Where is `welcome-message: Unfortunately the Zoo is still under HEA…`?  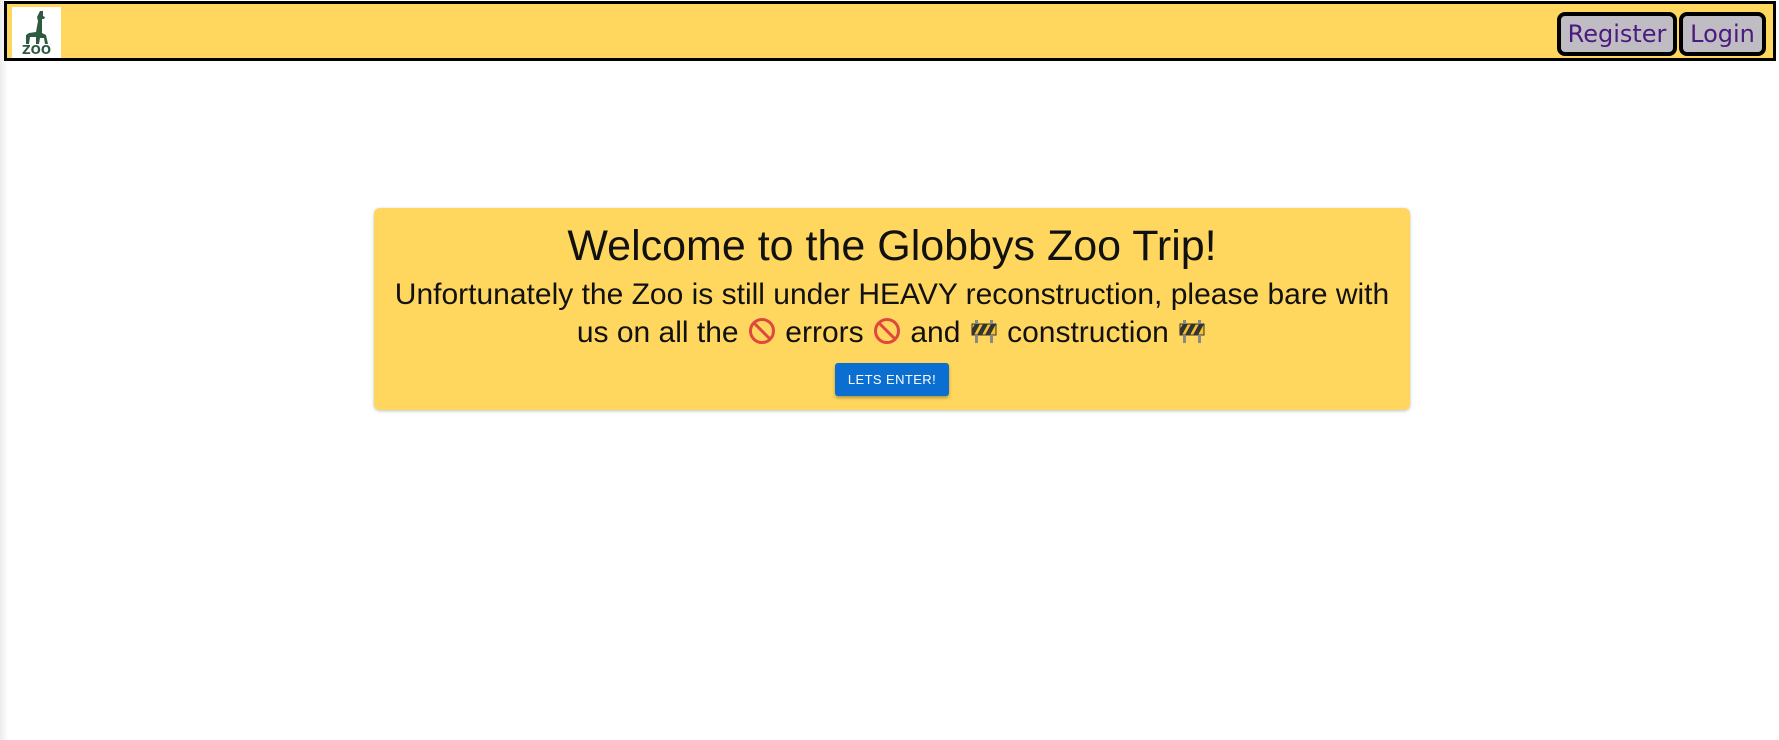
welcome-message: Unfortunately the Zoo is still under HEA… is located at coordinates (892, 314).